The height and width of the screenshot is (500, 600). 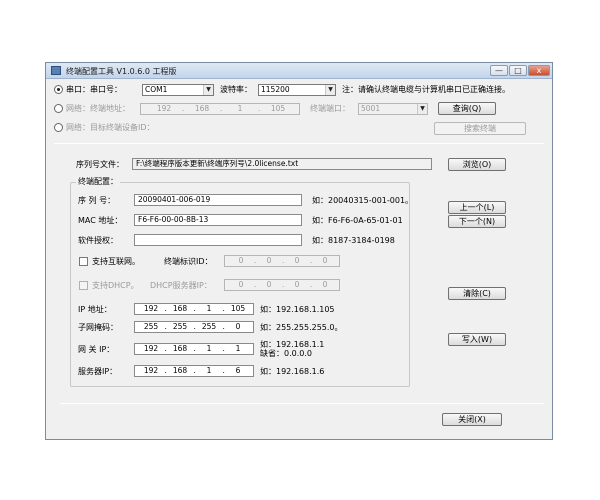 I want to click on close-icon: x, so click(x=539, y=70).